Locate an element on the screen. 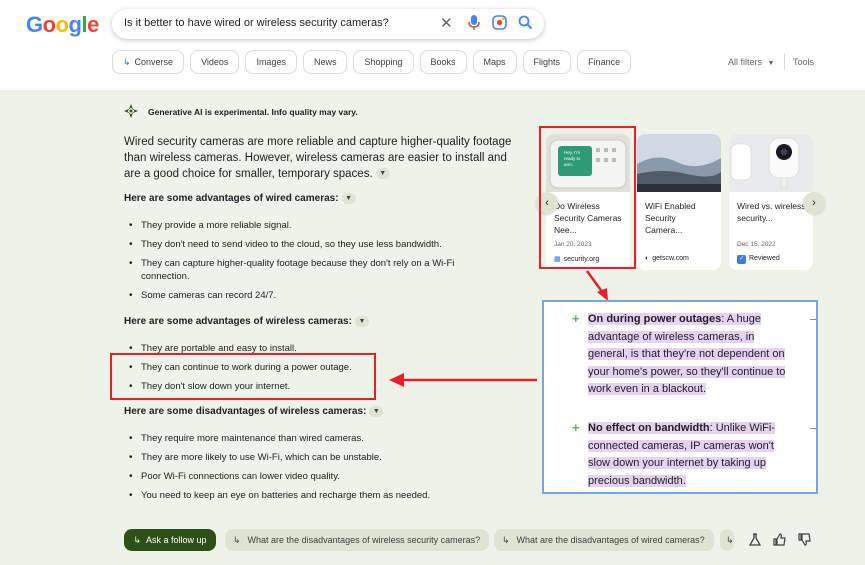 The width and height of the screenshot is (865, 565). ask-follow-up-button: ↳ Ask a follow up is located at coordinates (170, 540).